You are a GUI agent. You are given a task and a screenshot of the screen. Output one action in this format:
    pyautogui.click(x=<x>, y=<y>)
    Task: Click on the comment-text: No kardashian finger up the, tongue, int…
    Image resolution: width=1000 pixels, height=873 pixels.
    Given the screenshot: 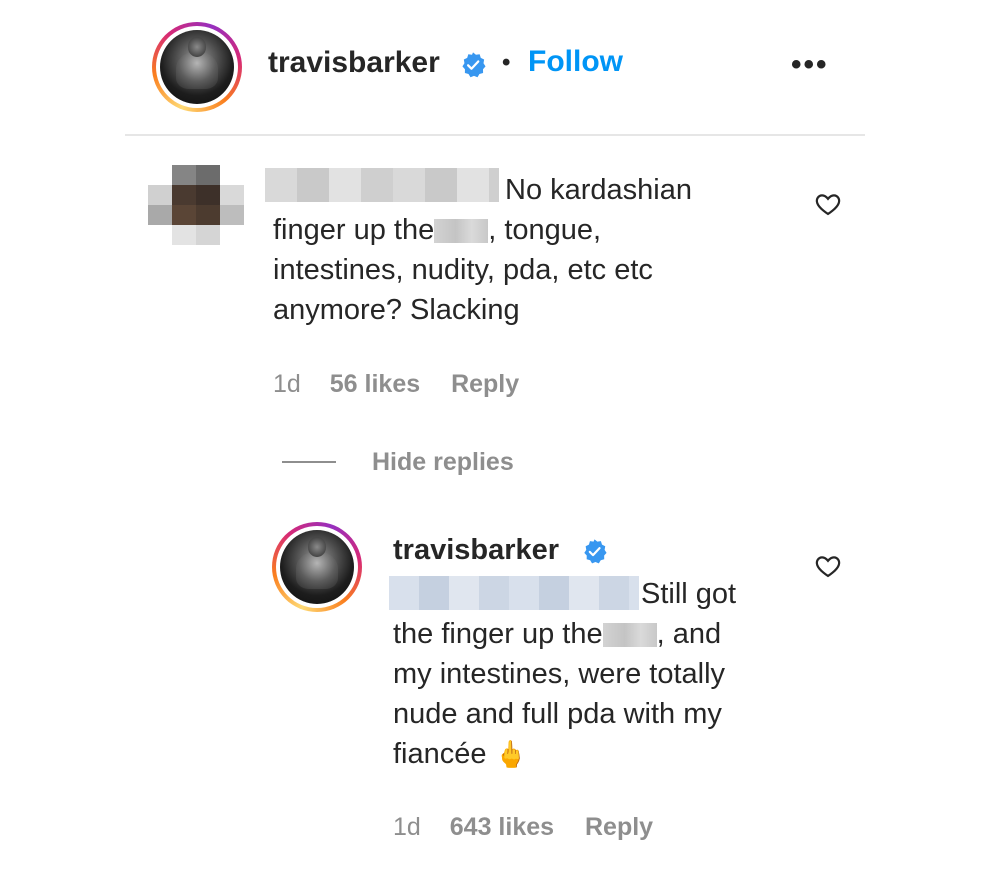 What is the action you would take?
    pyautogui.click(x=533, y=250)
    